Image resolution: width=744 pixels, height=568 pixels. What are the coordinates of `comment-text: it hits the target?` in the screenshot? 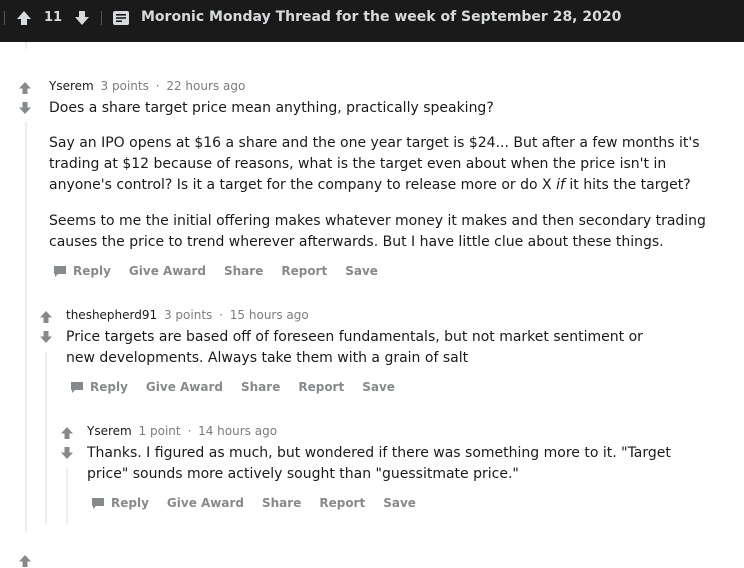 It's located at (630, 185).